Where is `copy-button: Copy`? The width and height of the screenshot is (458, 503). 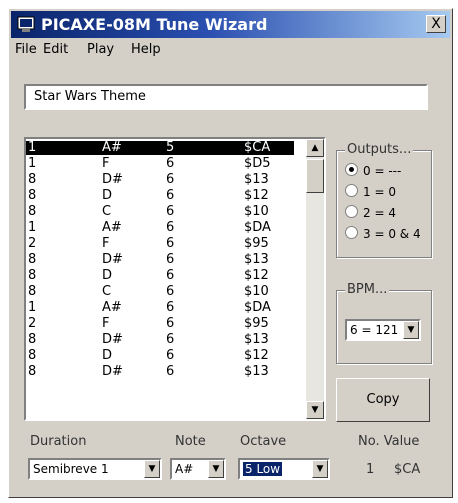
copy-button: Copy is located at coordinates (383, 400).